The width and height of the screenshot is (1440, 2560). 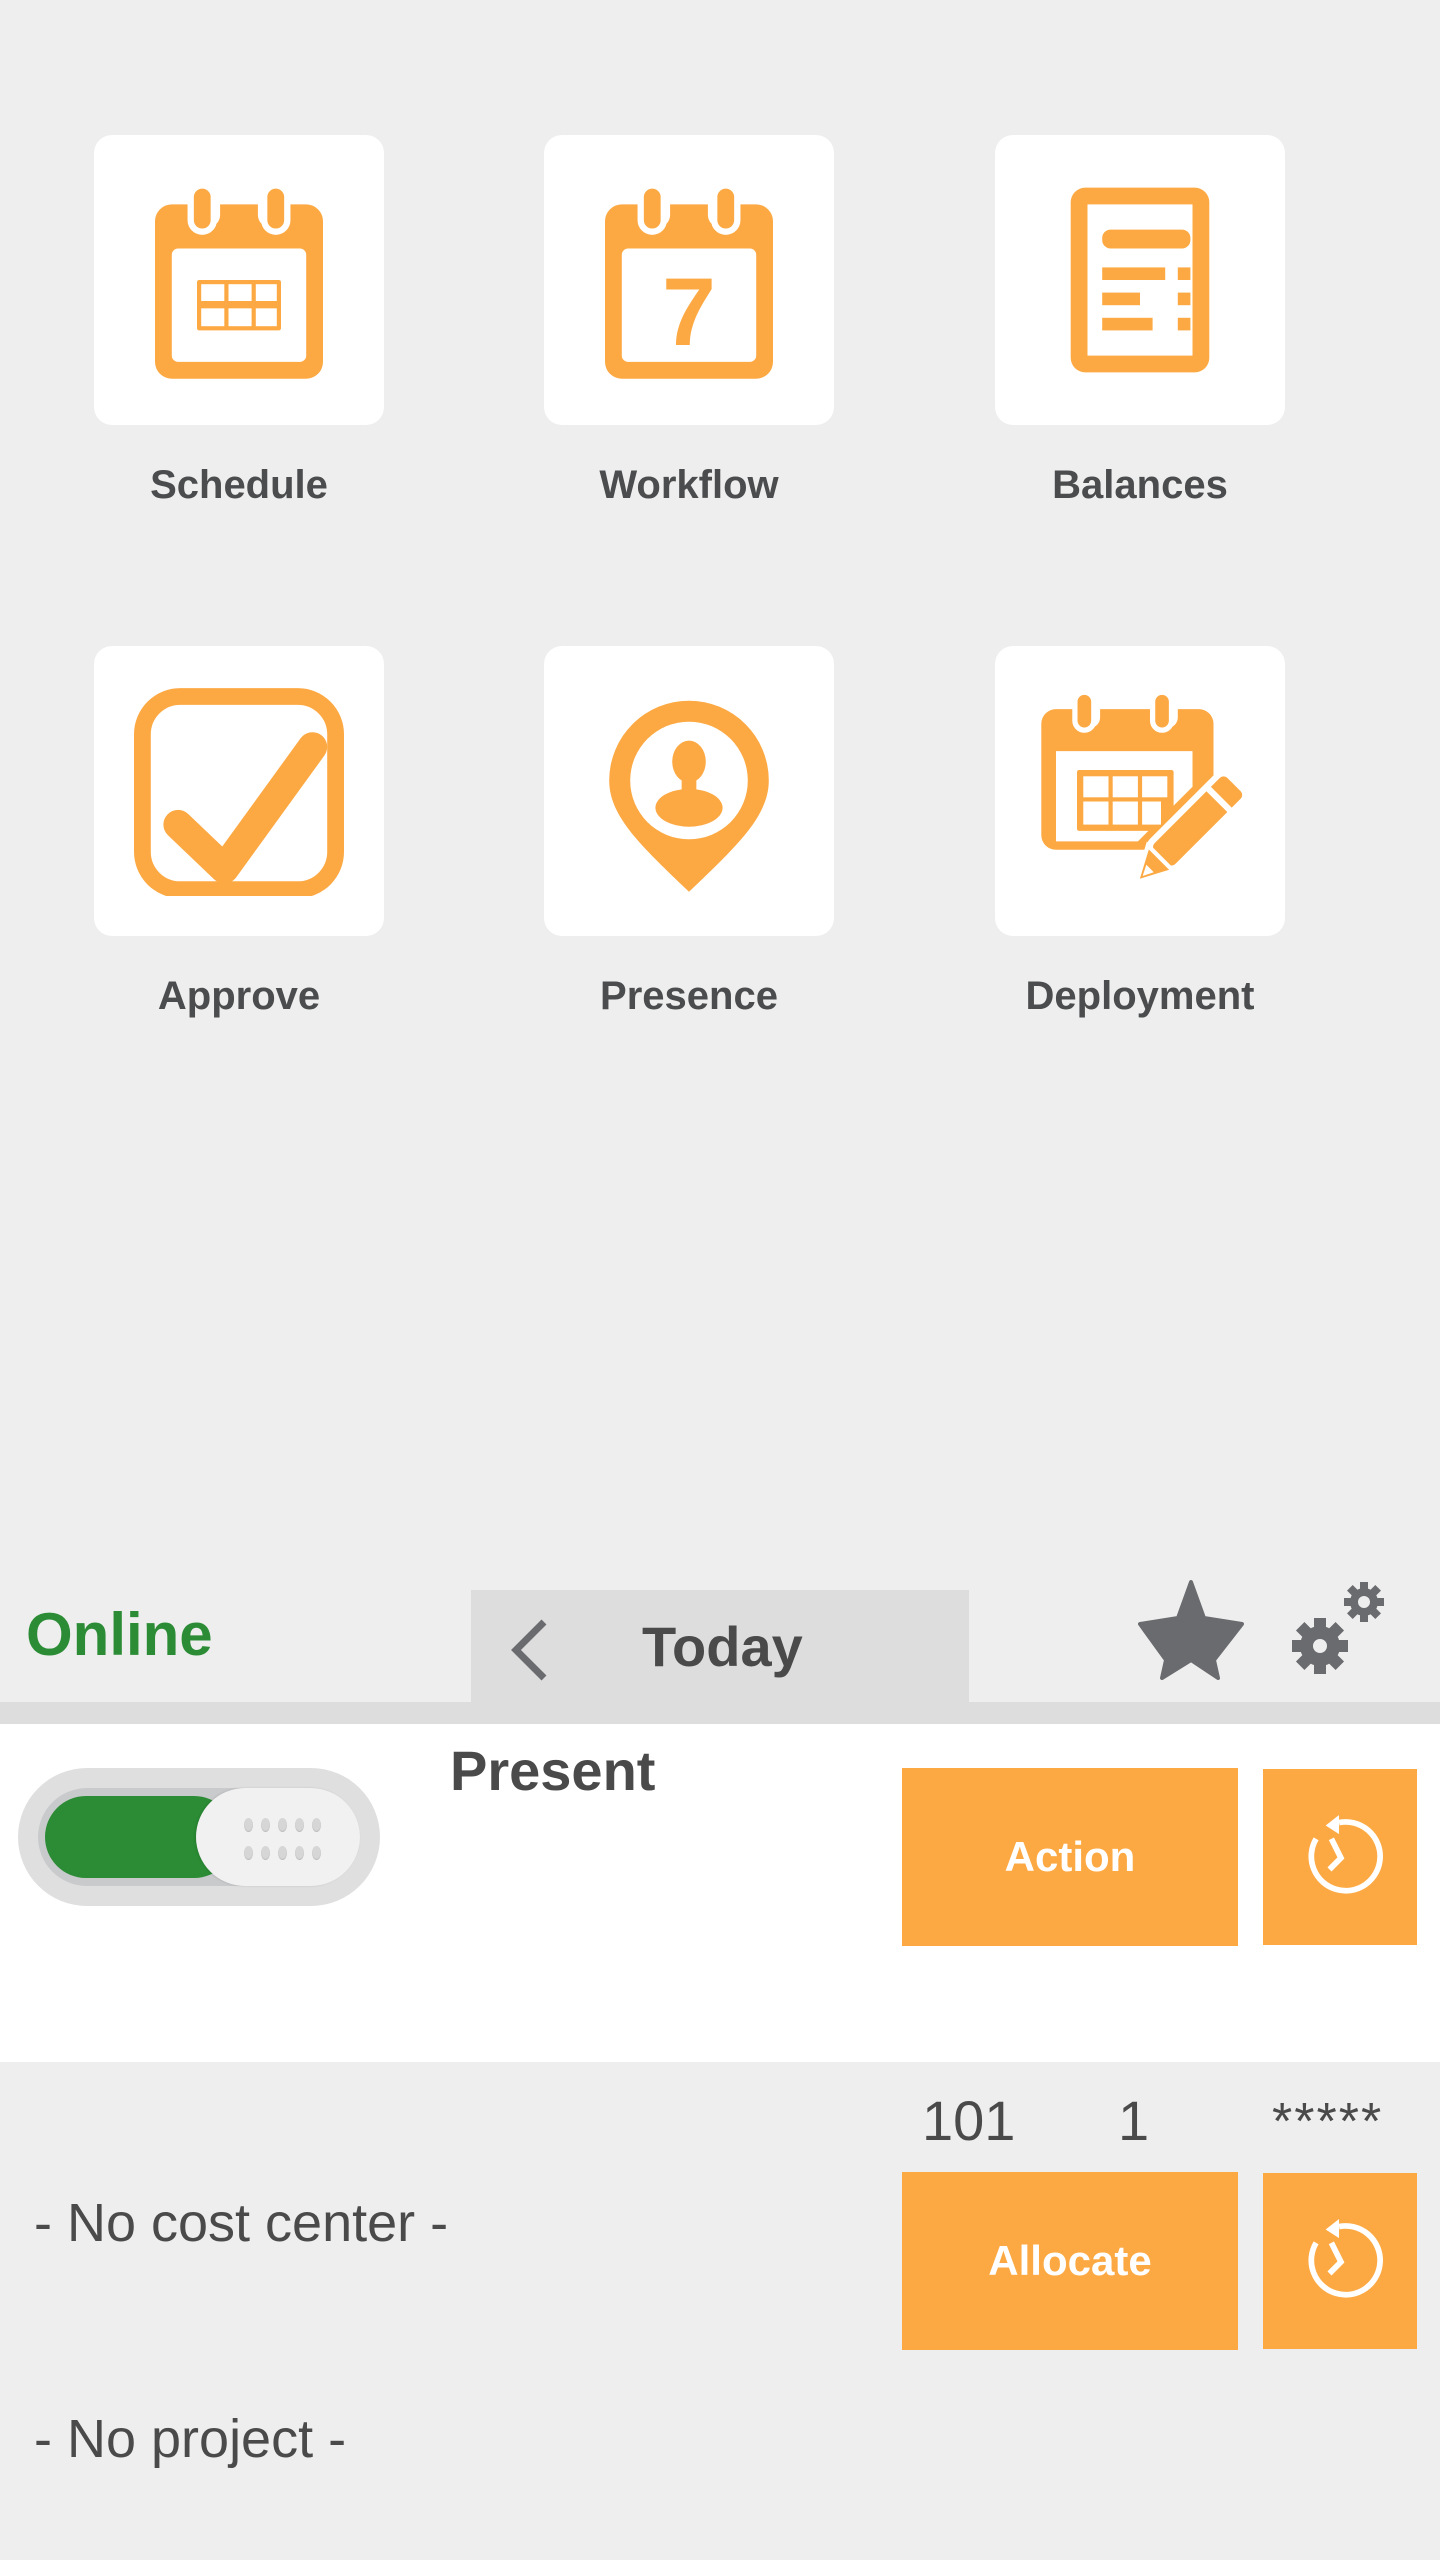 What do you see at coordinates (689, 485) in the screenshot?
I see `tile-label: Workflow` at bounding box center [689, 485].